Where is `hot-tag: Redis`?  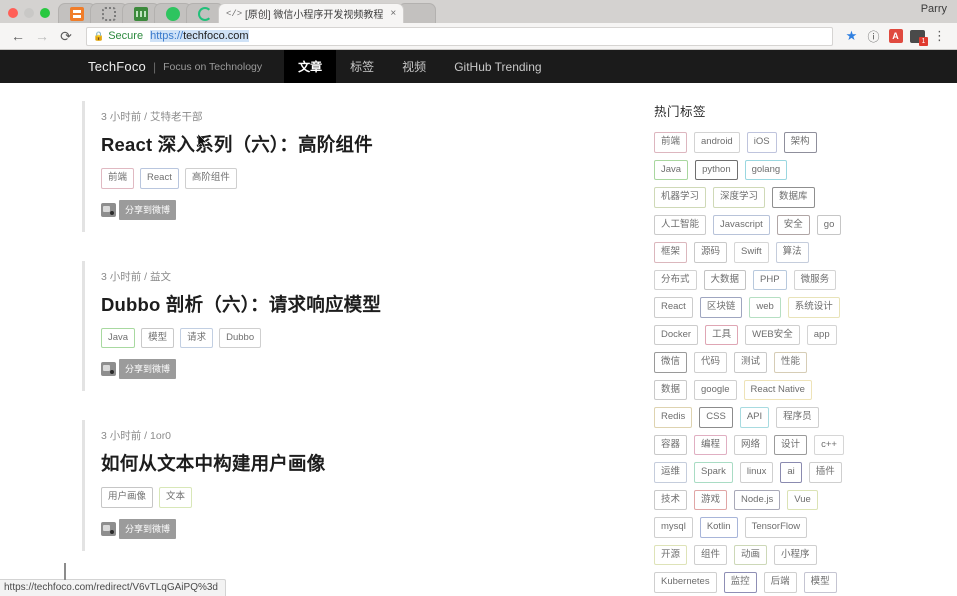 hot-tag: Redis is located at coordinates (673, 417).